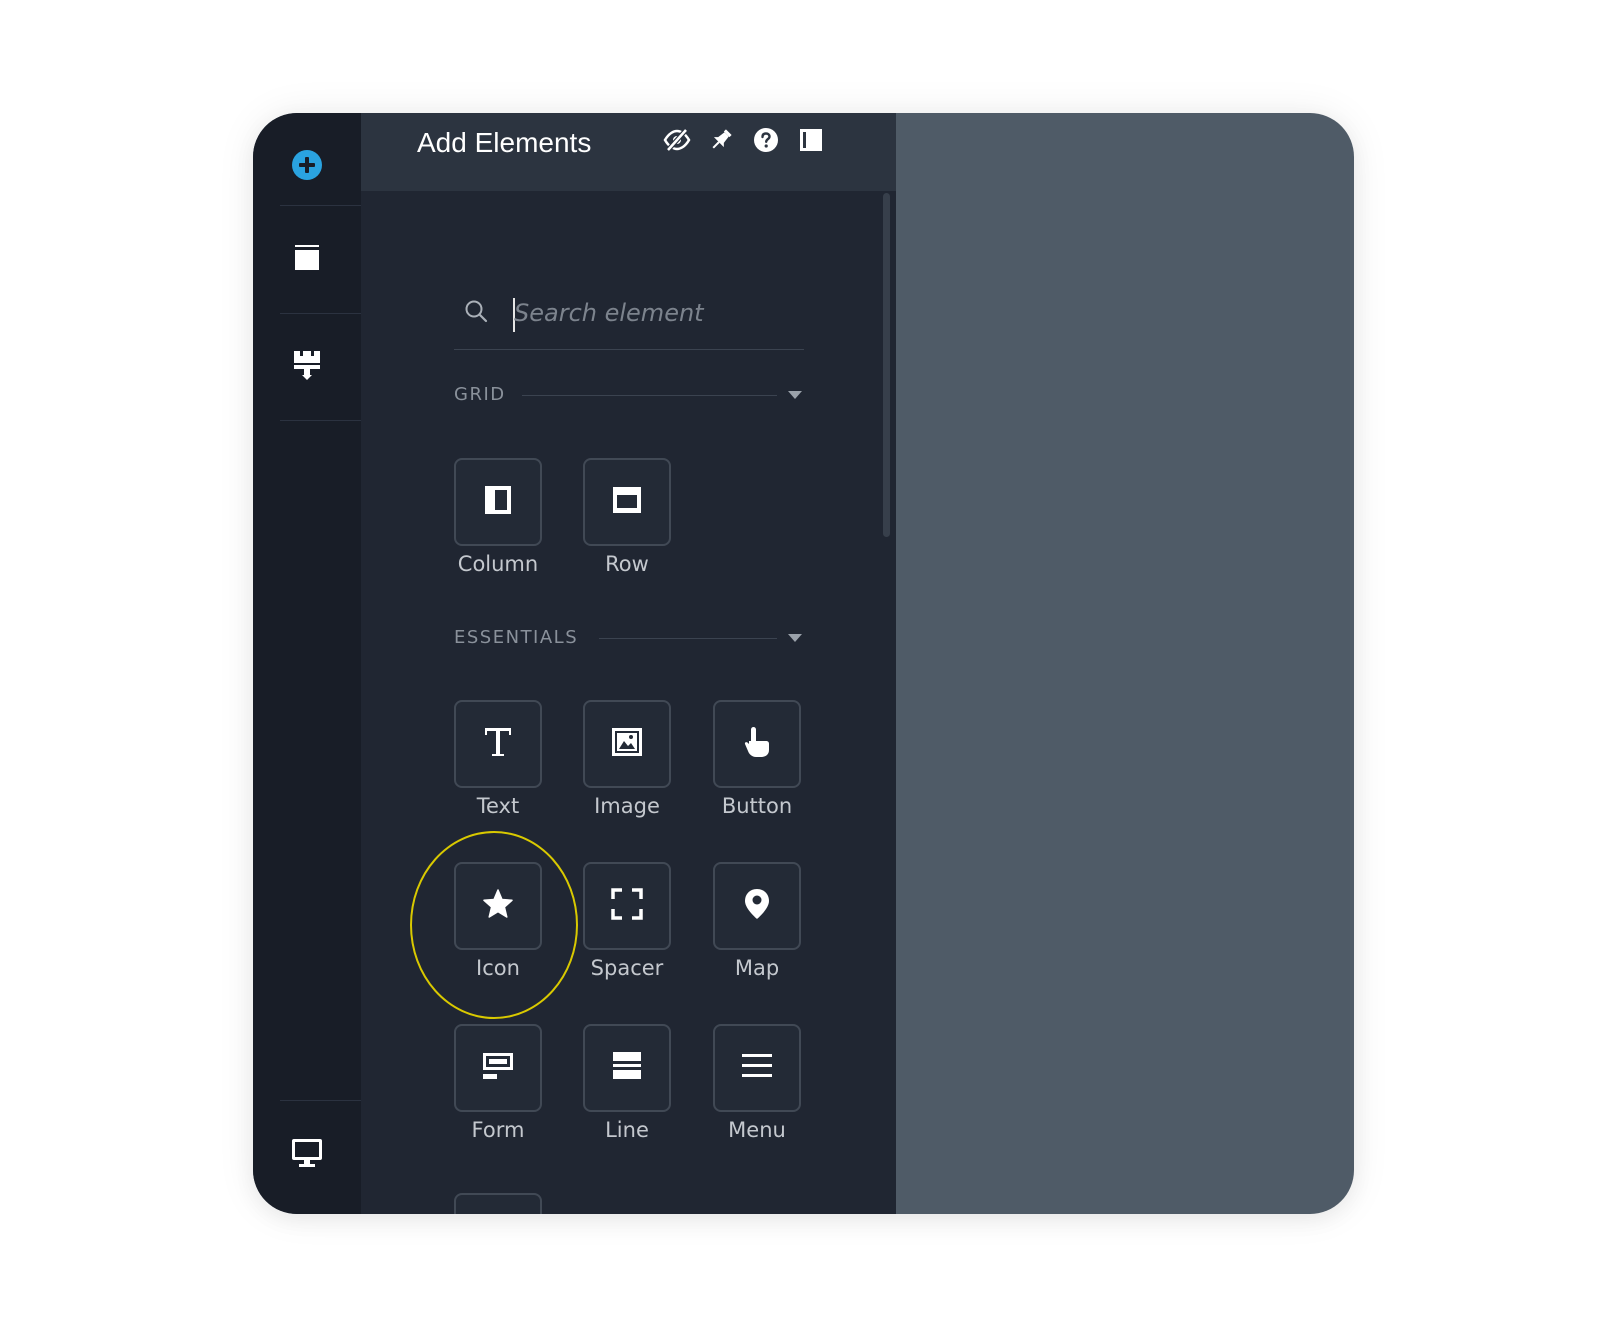  I want to click on menu-icon, so click(757, 1068).